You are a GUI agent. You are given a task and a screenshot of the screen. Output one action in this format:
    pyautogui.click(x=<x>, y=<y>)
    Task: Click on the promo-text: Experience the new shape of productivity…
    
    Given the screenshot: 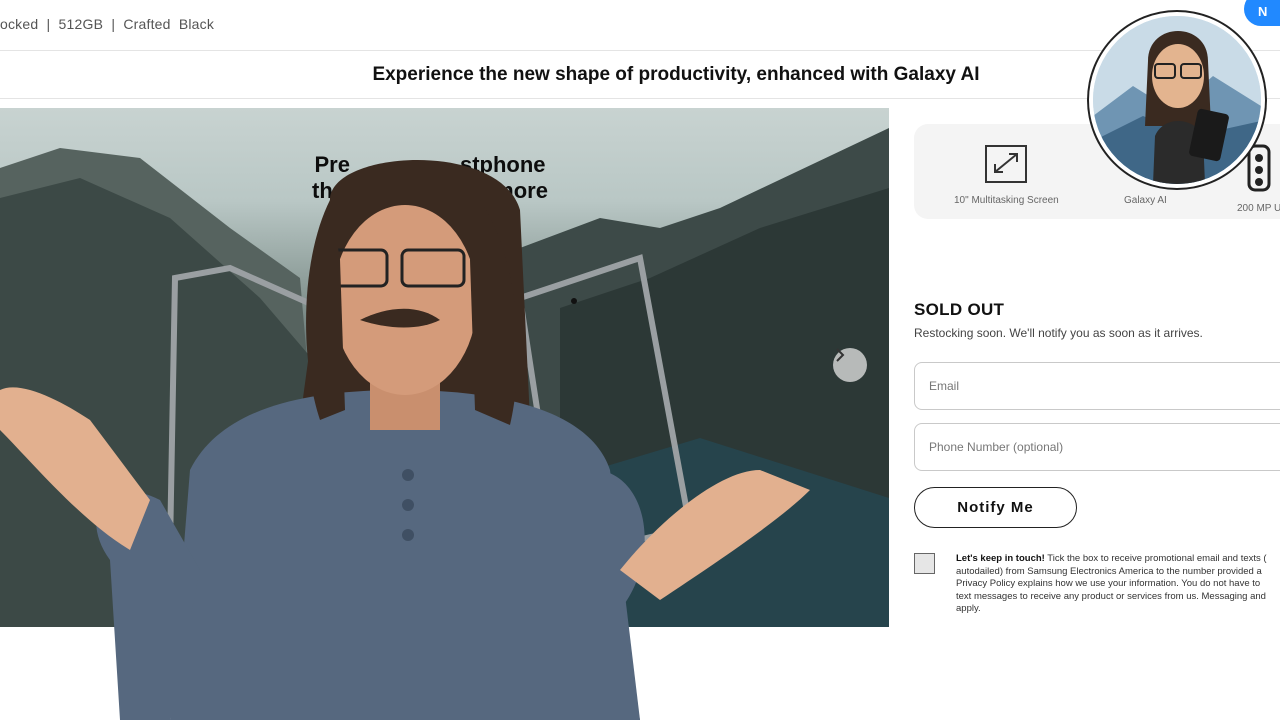 What is the action you would take?
    pyautogui.click(x=676, y=74)
    